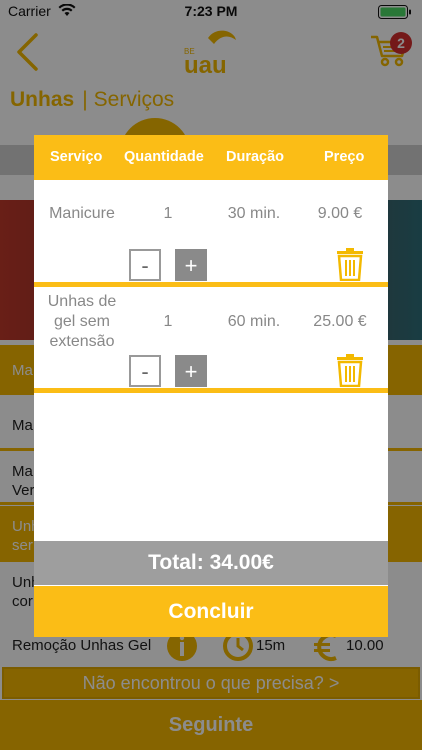 This screenshot has width=422, height=750. I want to click on item-name-line: gel sem, so click(82, 321).